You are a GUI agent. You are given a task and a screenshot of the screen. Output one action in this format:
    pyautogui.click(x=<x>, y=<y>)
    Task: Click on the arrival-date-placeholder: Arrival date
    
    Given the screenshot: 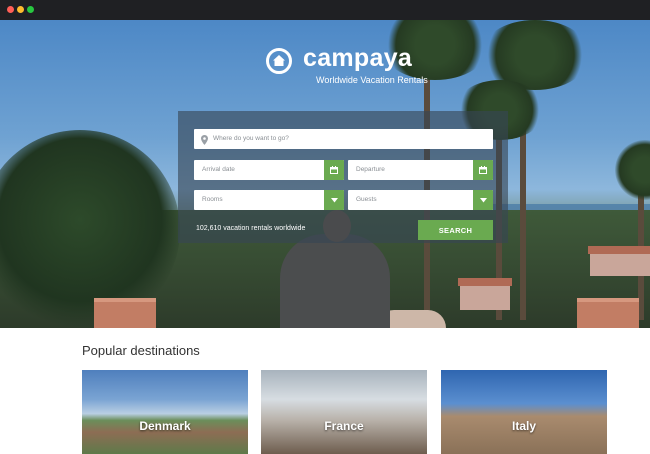 What is the action you would take?
    pyautogui.click(x=218, y=169)
    